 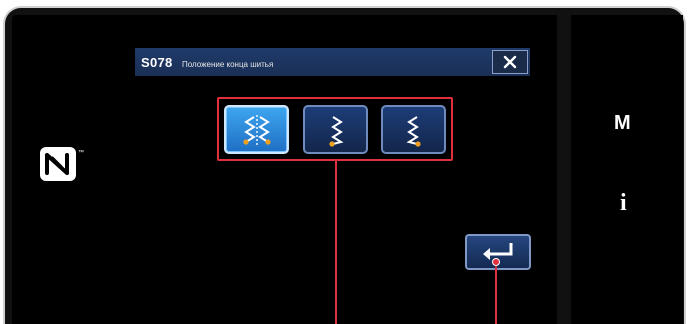 I want to click on option-end-left-button, so click(x=335, y=129).